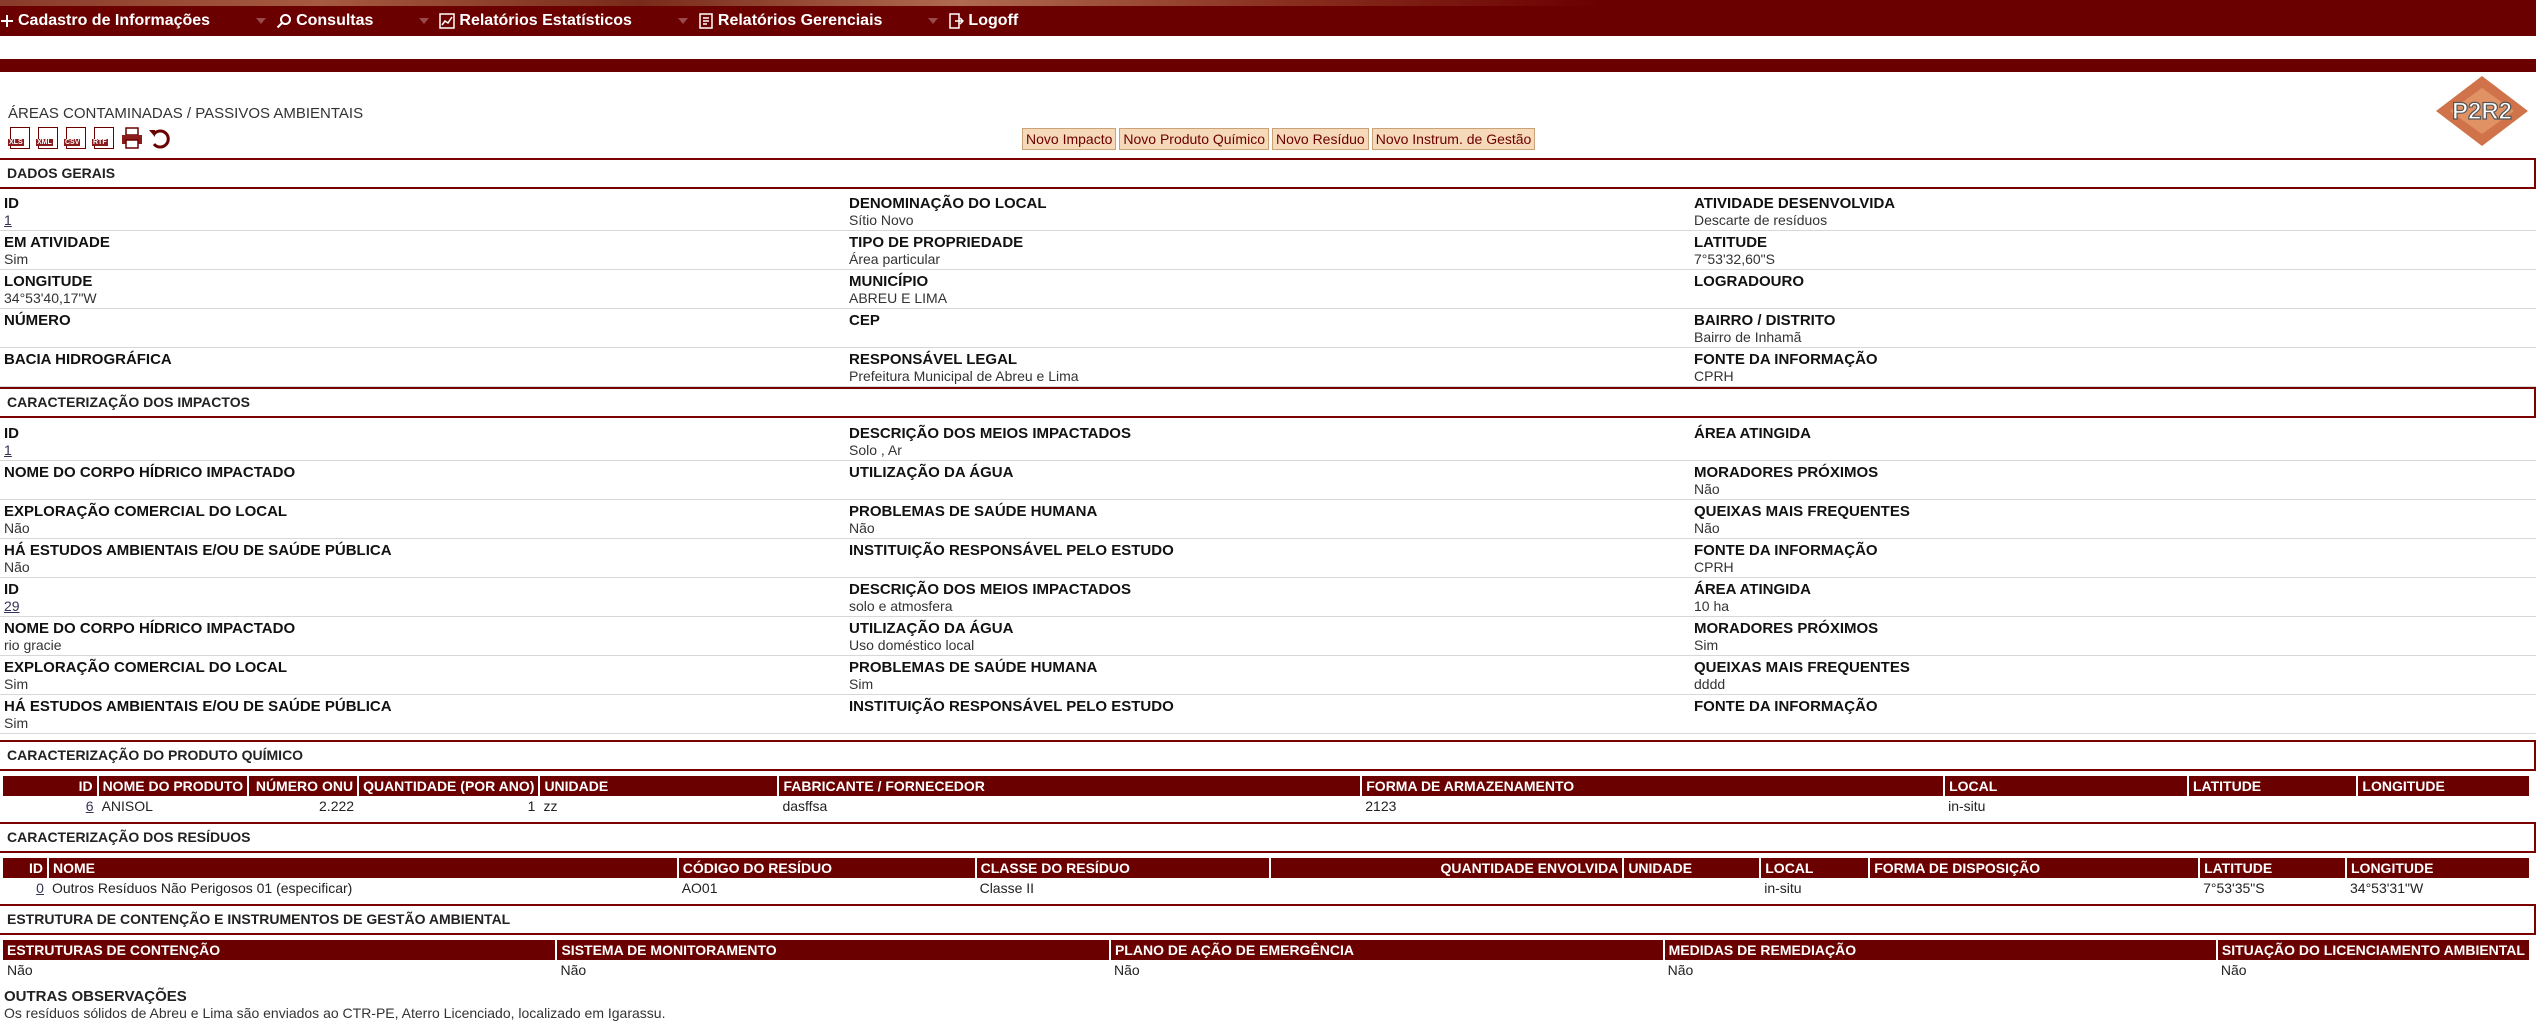 The image size is (2536, 1030). What do you see at coordinates (12, 606) in the screenshot?
I see `record-id-link: 29` at bounding box center [12, 606].